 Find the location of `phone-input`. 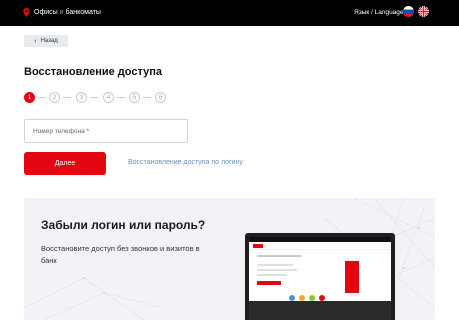

phone-input is located at coordinates (106, 131).